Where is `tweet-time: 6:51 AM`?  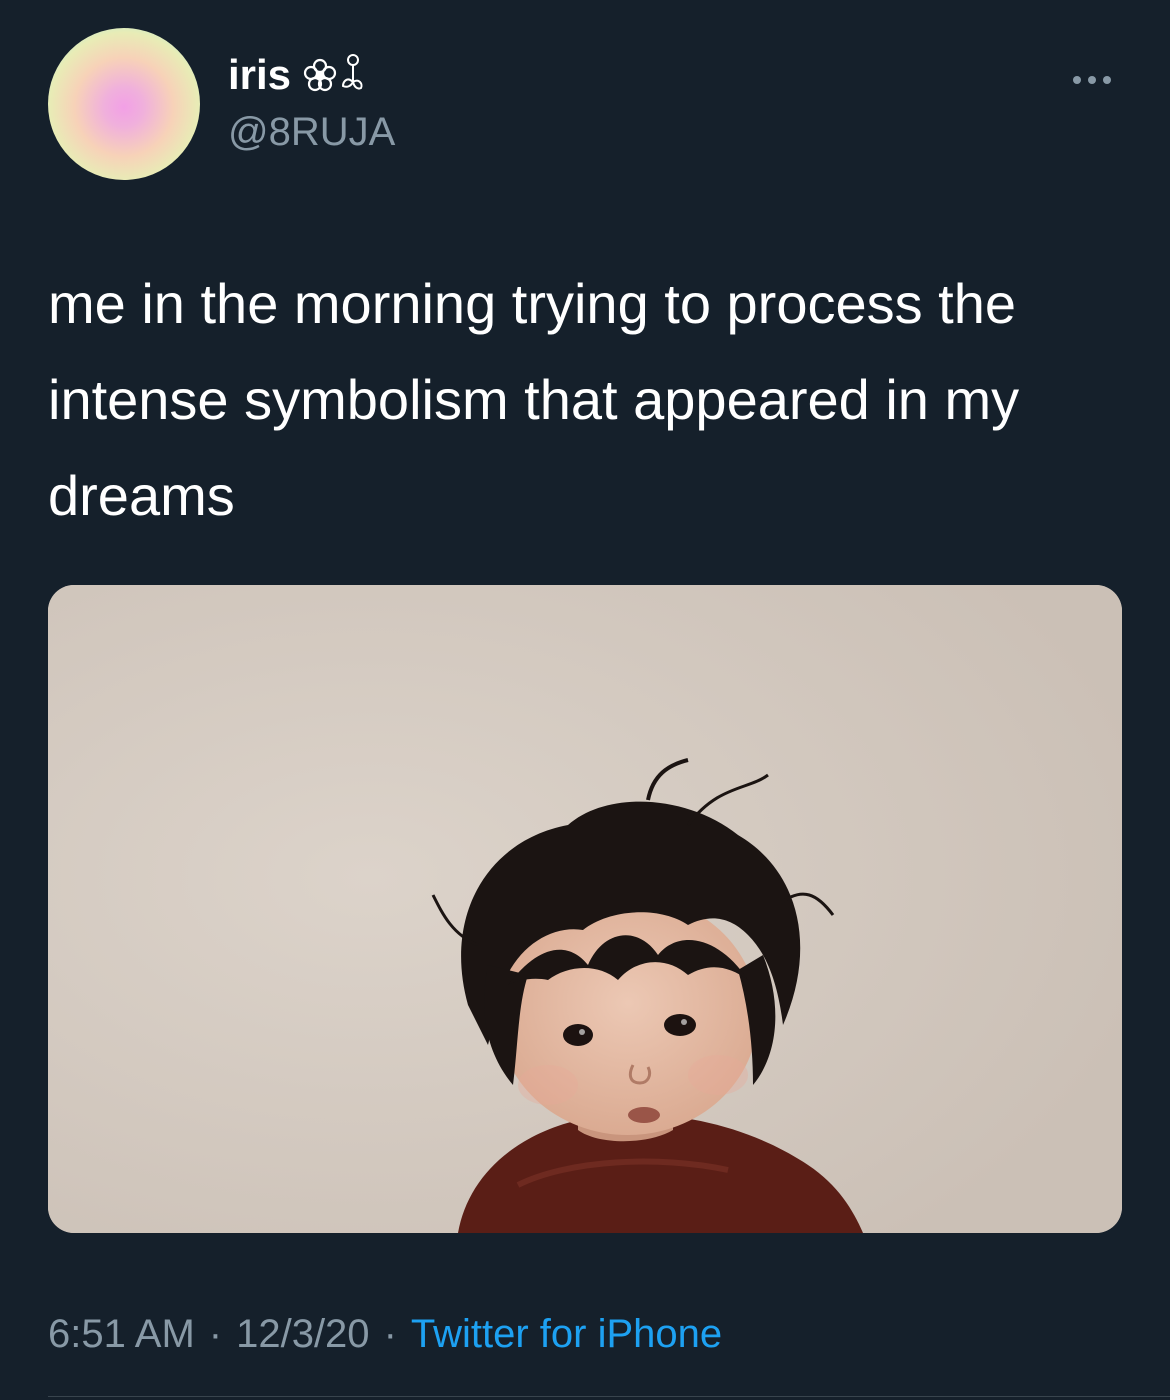
tweet-time: 6:51 AM is located at coordinates (121, 1334).